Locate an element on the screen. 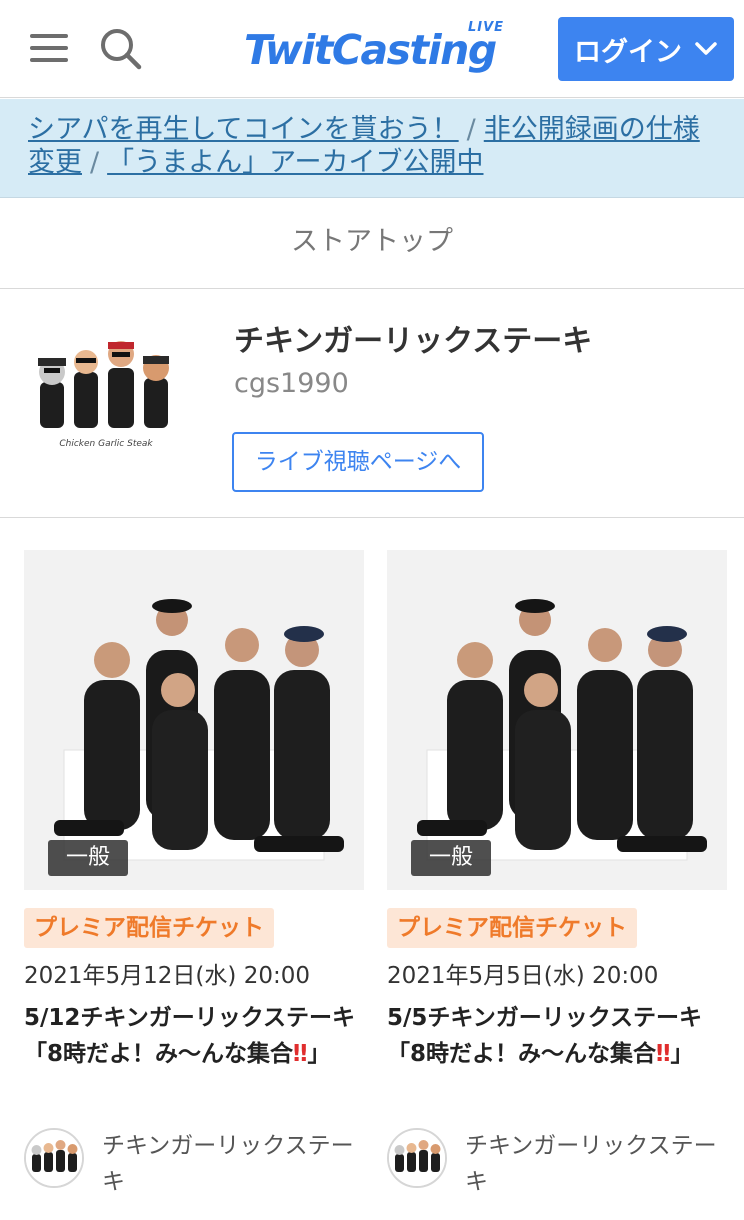  user-name: チキンガーリックステーキ is located at coordinates (413, 341).